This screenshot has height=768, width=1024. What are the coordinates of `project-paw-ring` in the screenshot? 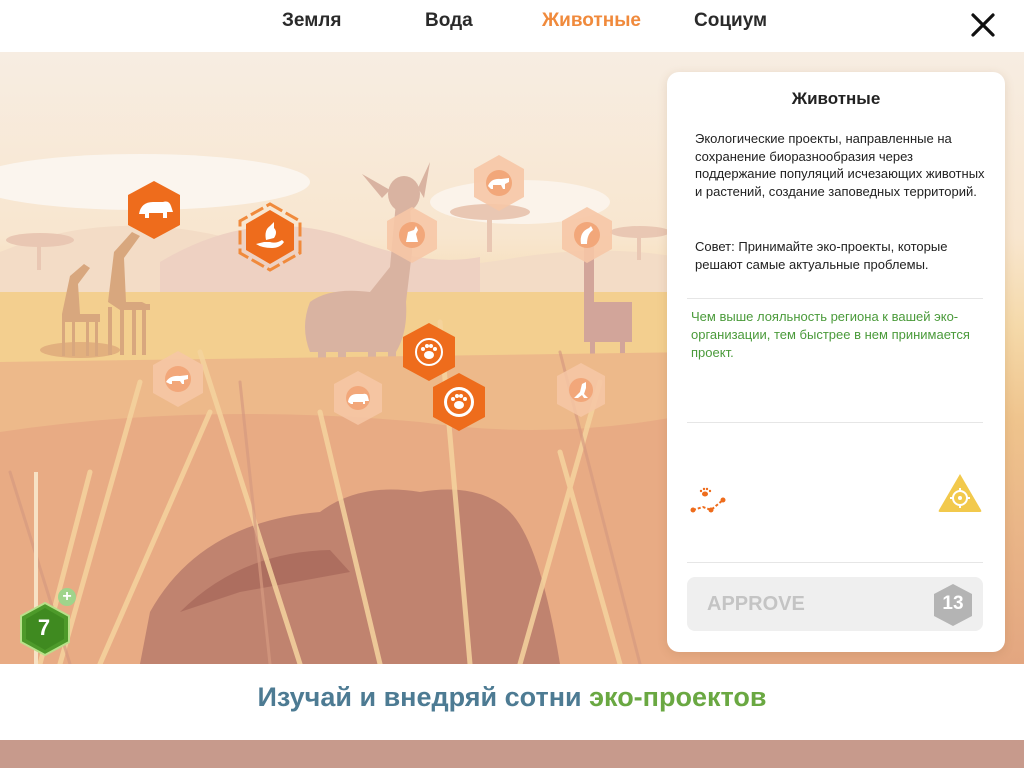 It's located at (459, 402).